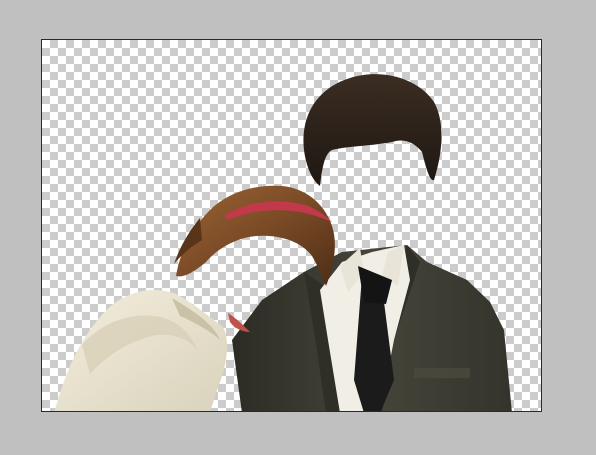 This screenshot has width=596, height=455. I want to click on woman-blouse, so click(140, 350).